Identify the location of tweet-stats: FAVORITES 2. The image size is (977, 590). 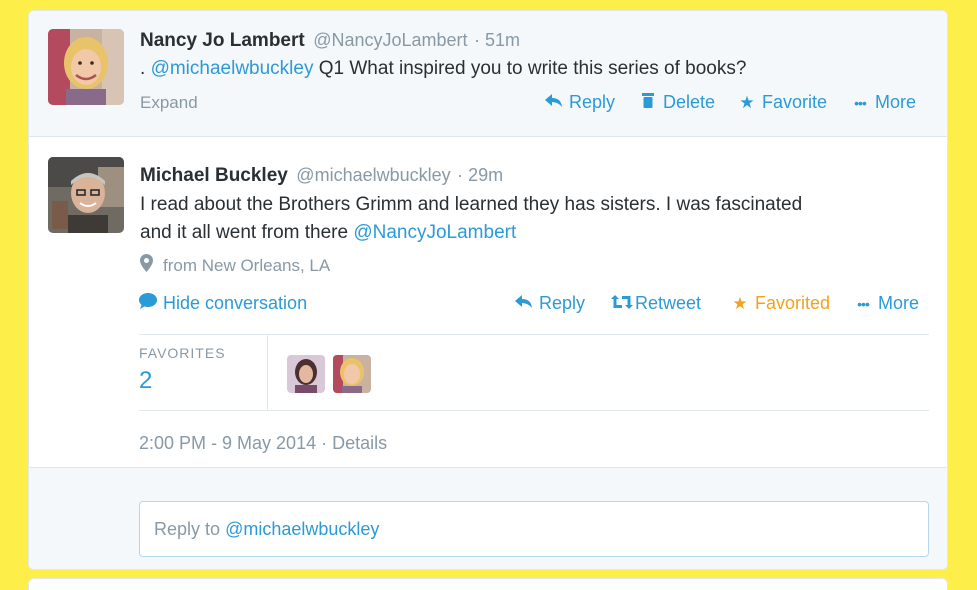
(534, 372).